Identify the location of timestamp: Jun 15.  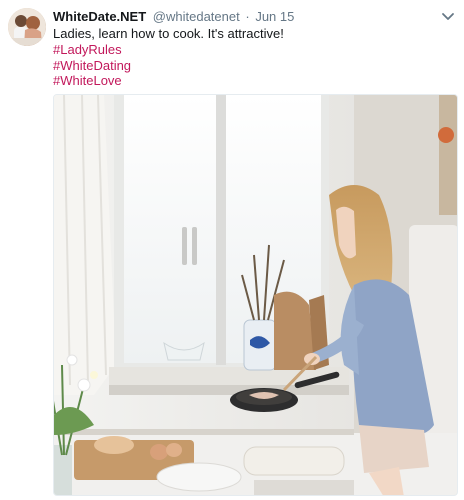
(274, 16).